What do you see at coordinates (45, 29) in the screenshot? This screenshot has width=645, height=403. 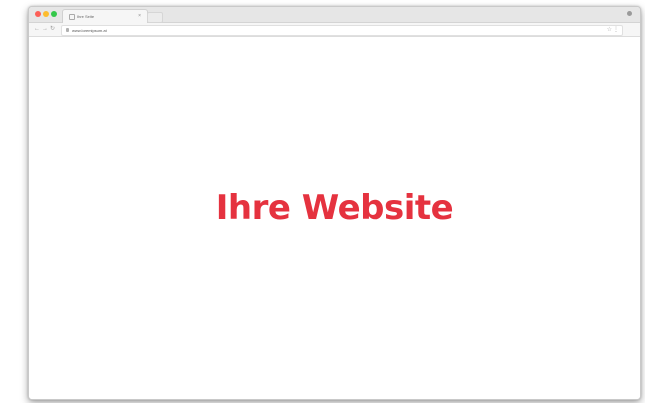 I see `forward-arrow-icon: →` at bounding box center [45, 29].